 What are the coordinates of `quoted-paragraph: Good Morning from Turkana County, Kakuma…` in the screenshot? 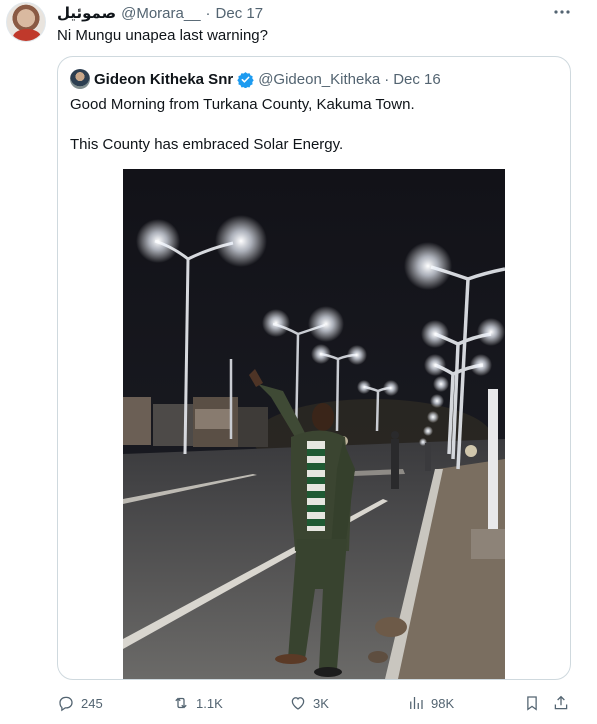 It's located at (242, 104).